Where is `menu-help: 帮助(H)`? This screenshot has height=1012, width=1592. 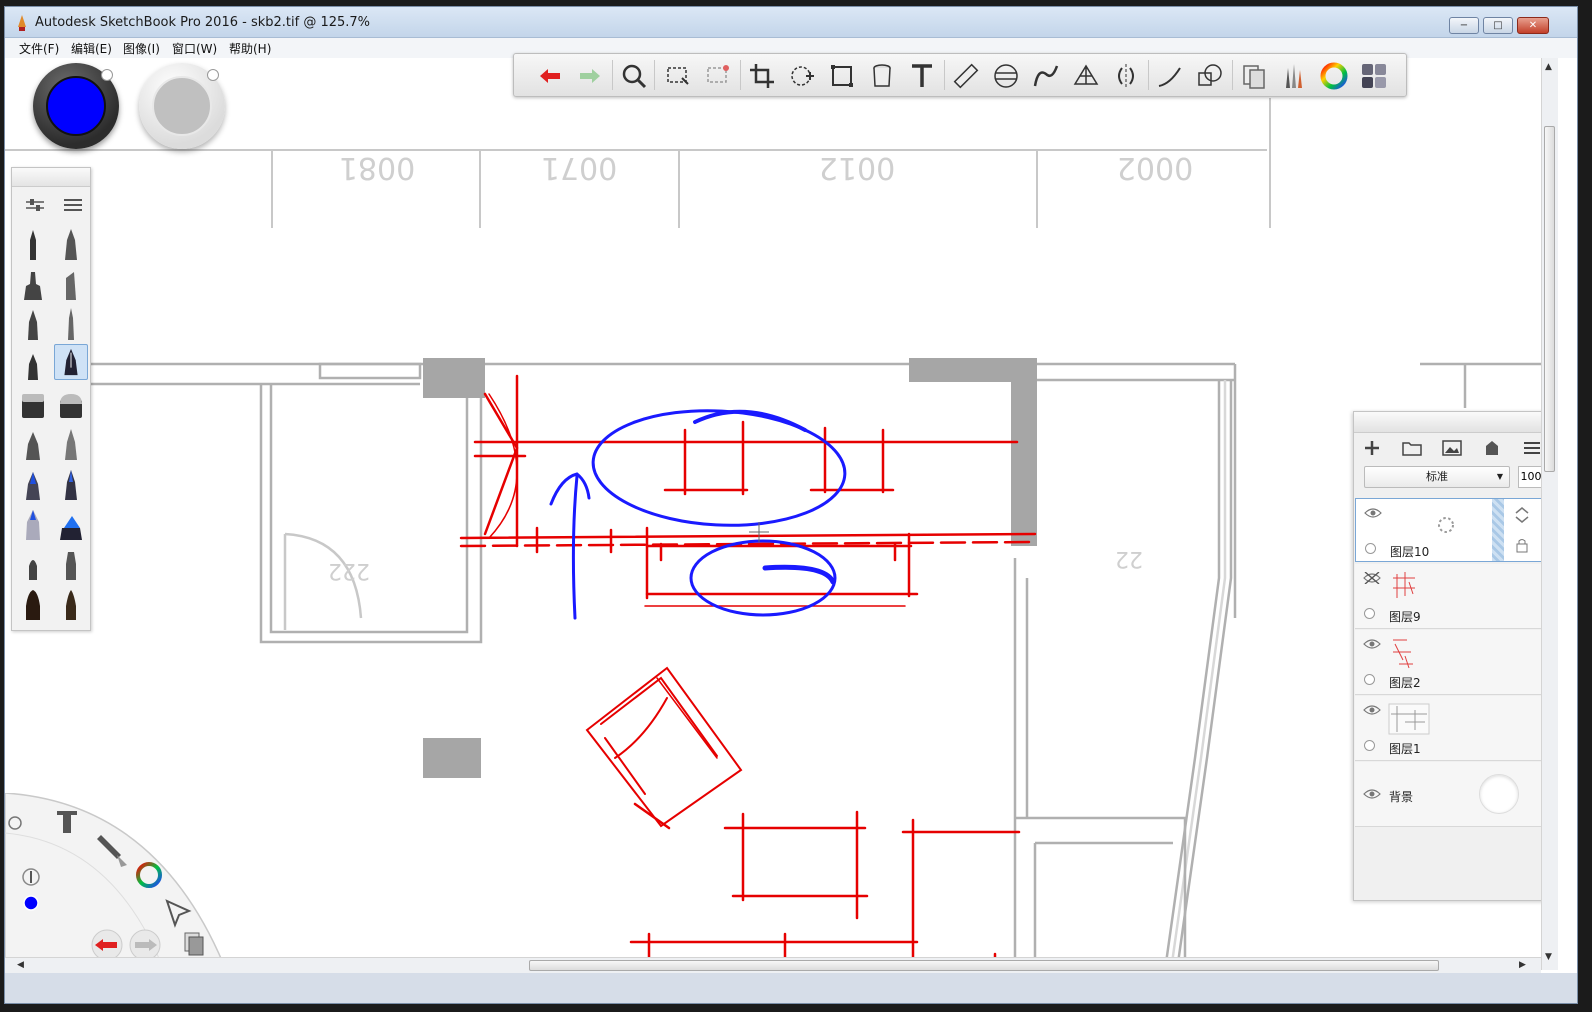 menu-help: 帮助(H) is located at coordinates (250, 48).